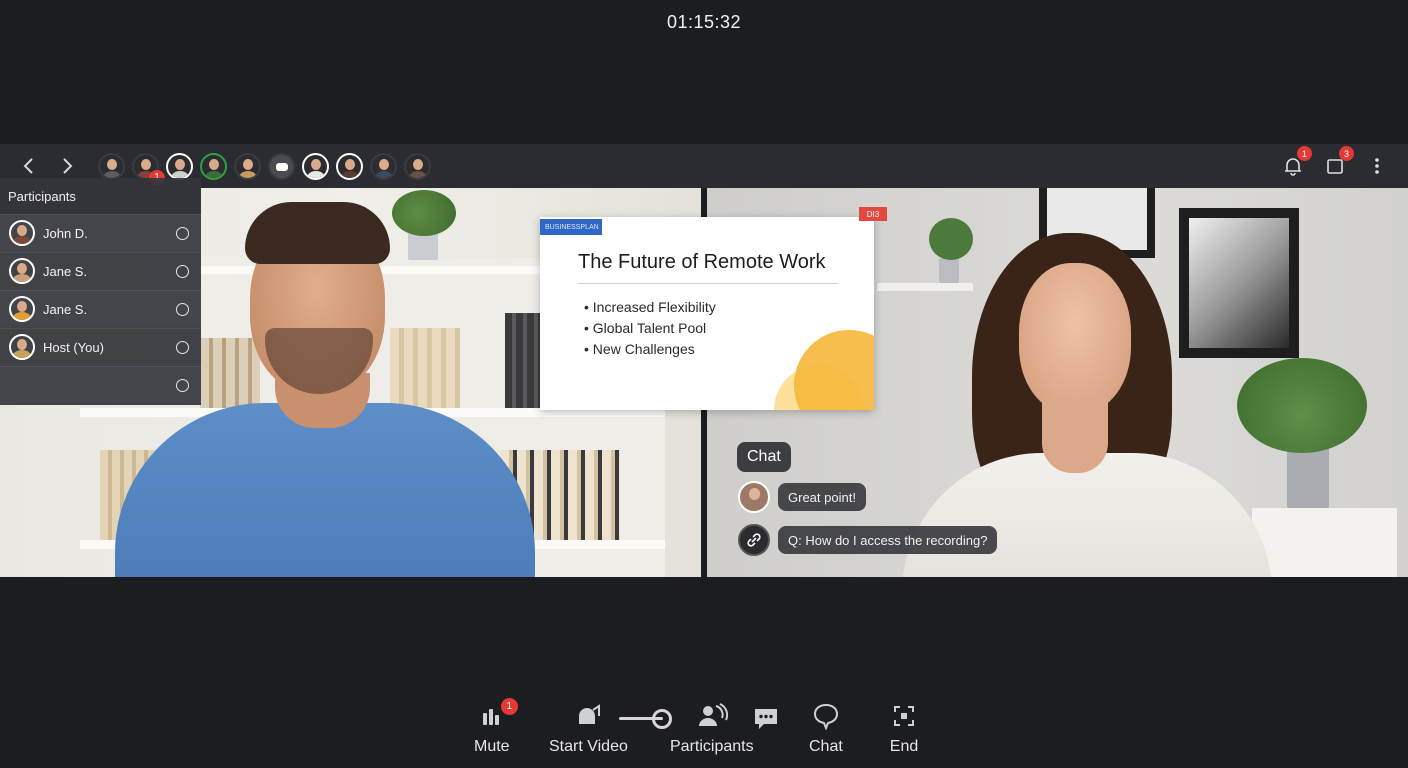 The height and width of the screenshot is (768, 1408). I want to click on more-vertical-icon, so click(1377, 166).